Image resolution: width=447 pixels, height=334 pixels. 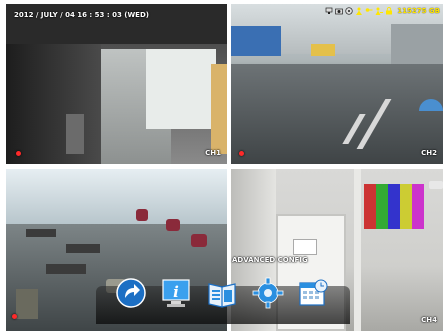 What do you see at coordinates (75, 134) in the screenshot?
I see `sign-board` at bounding box center [75, 134].